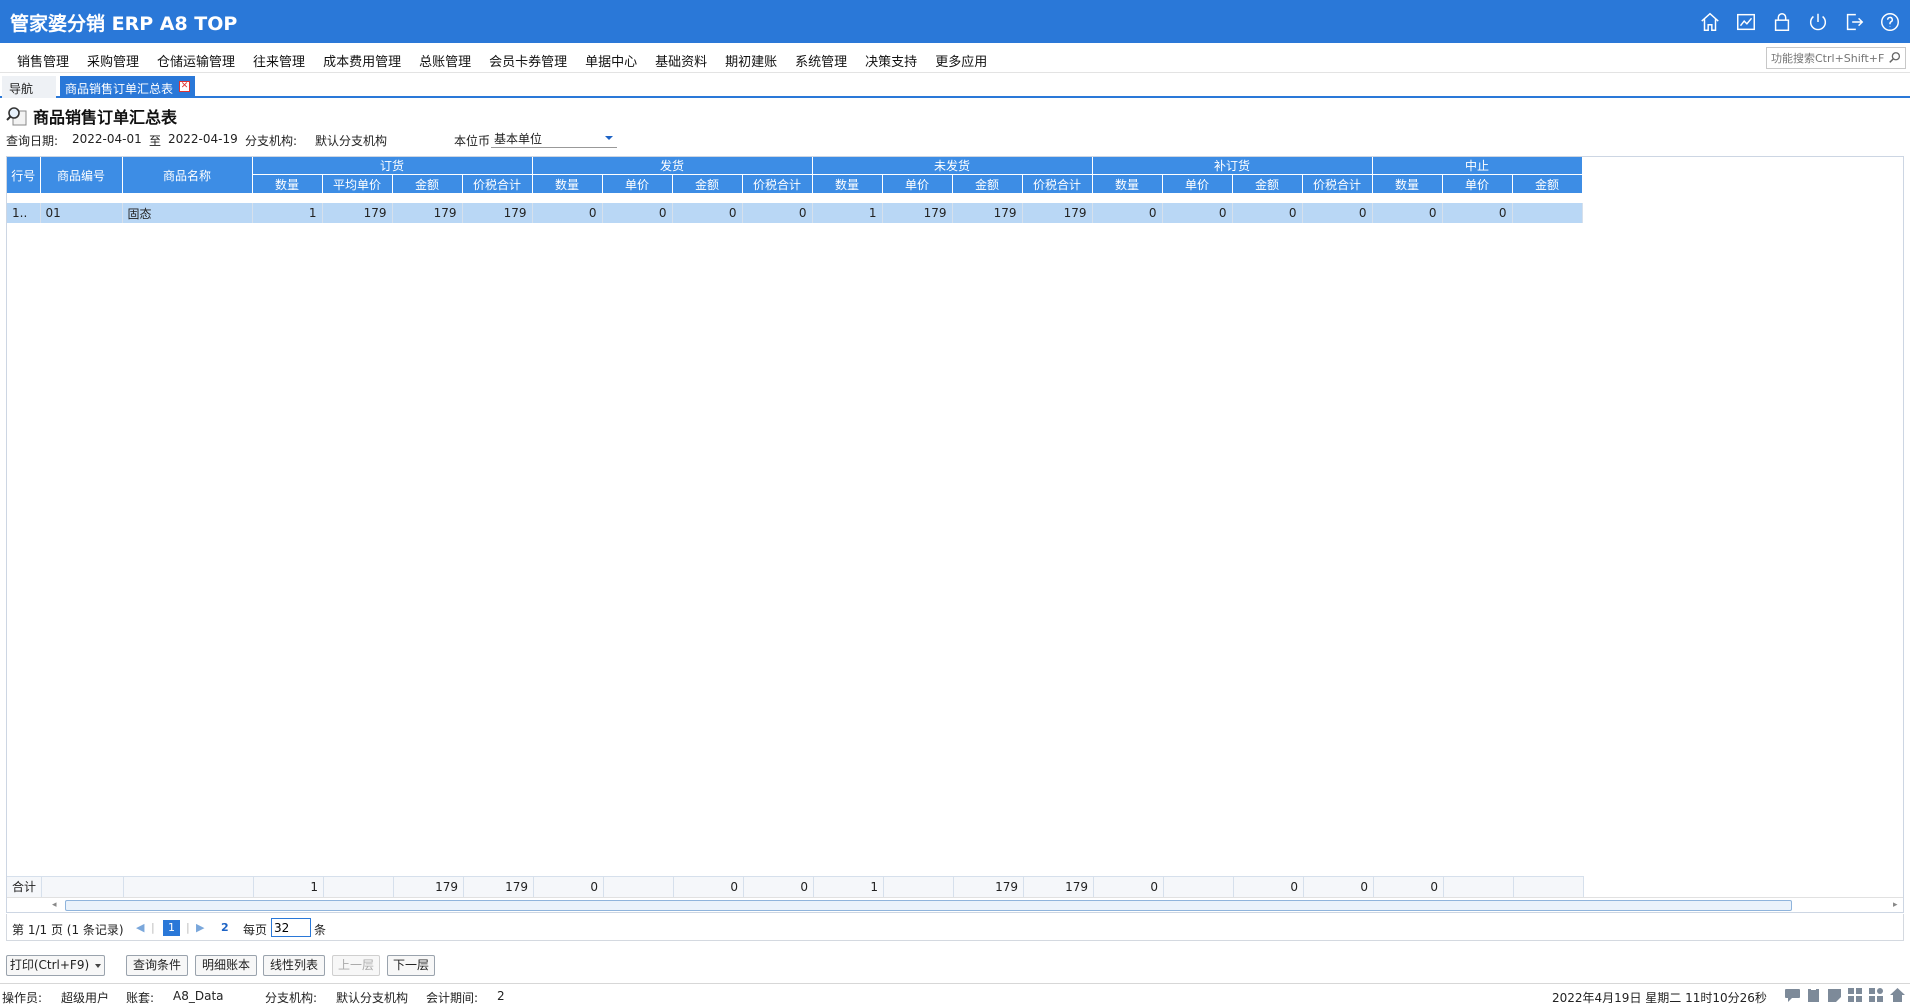  Describe the element at coordinates (952, 166) in the screenshot. I see `column-group-header: 未发货` at that location.